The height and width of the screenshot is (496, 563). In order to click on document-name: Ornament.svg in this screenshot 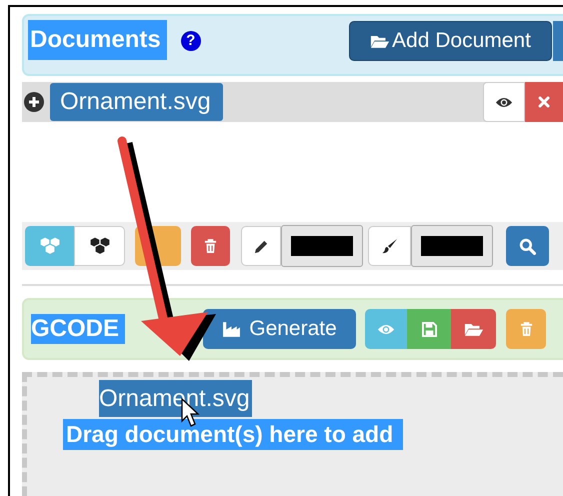, I will do `click(136, 102)`.